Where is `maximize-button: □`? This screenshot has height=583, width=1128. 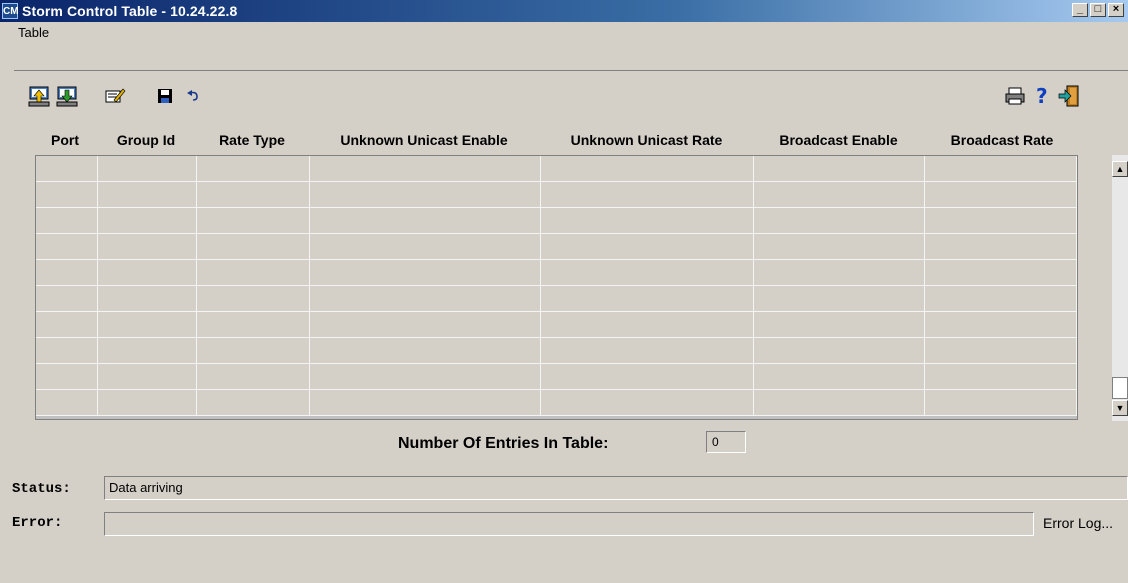 maximize-button: □ is located at coordinates (1098, 10).